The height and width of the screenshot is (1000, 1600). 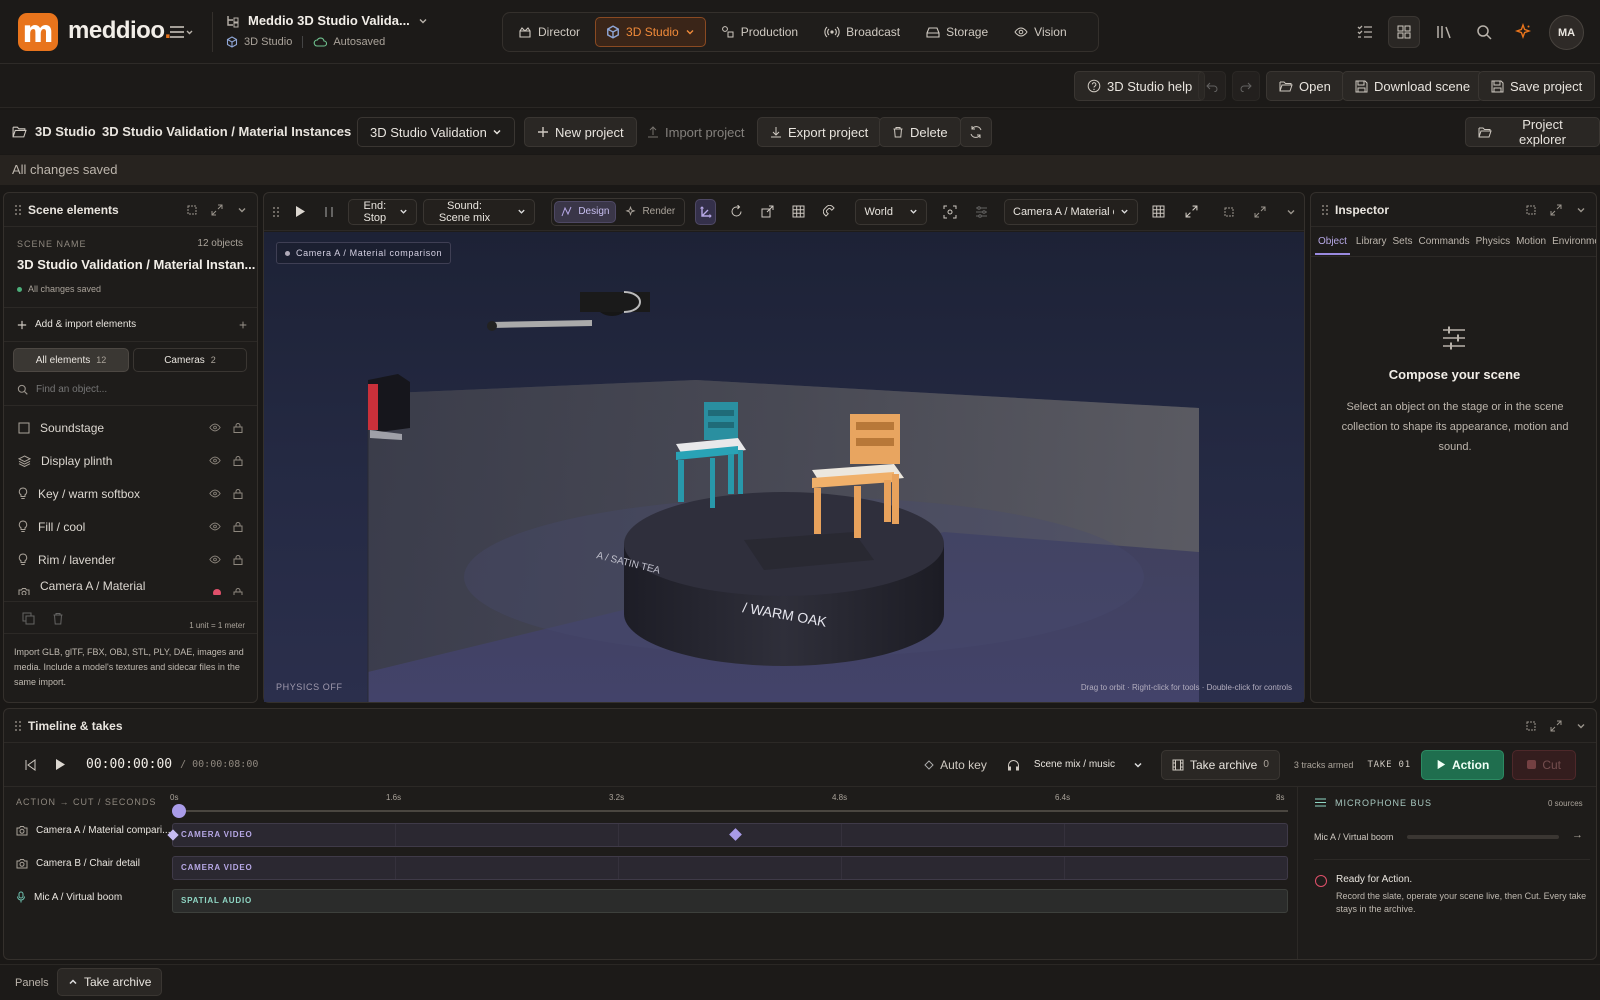 I want to click on help-button: 3D Studio help, so click(x=1140, y=86).